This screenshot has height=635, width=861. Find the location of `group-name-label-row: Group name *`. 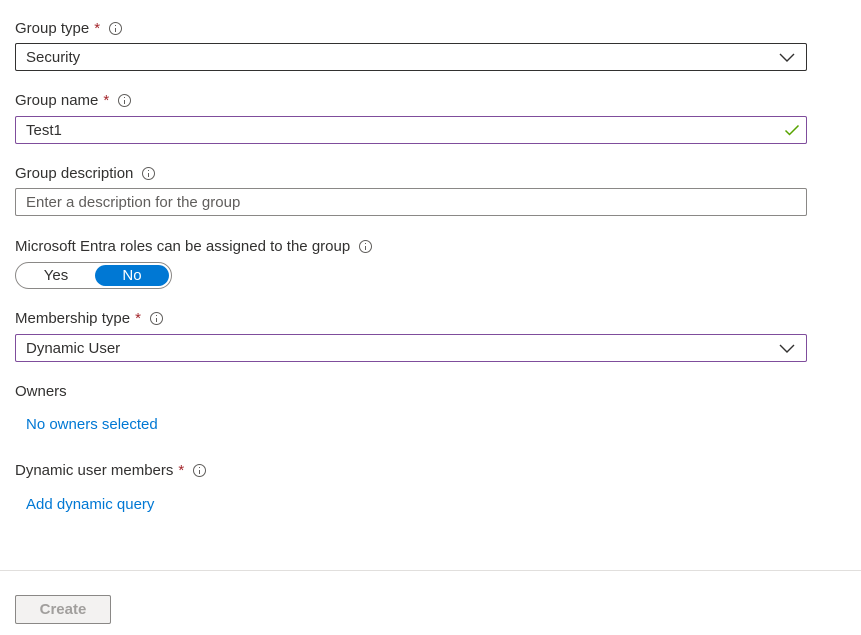

group-name-label-row: Group name * is located at coordinates (73, 100).